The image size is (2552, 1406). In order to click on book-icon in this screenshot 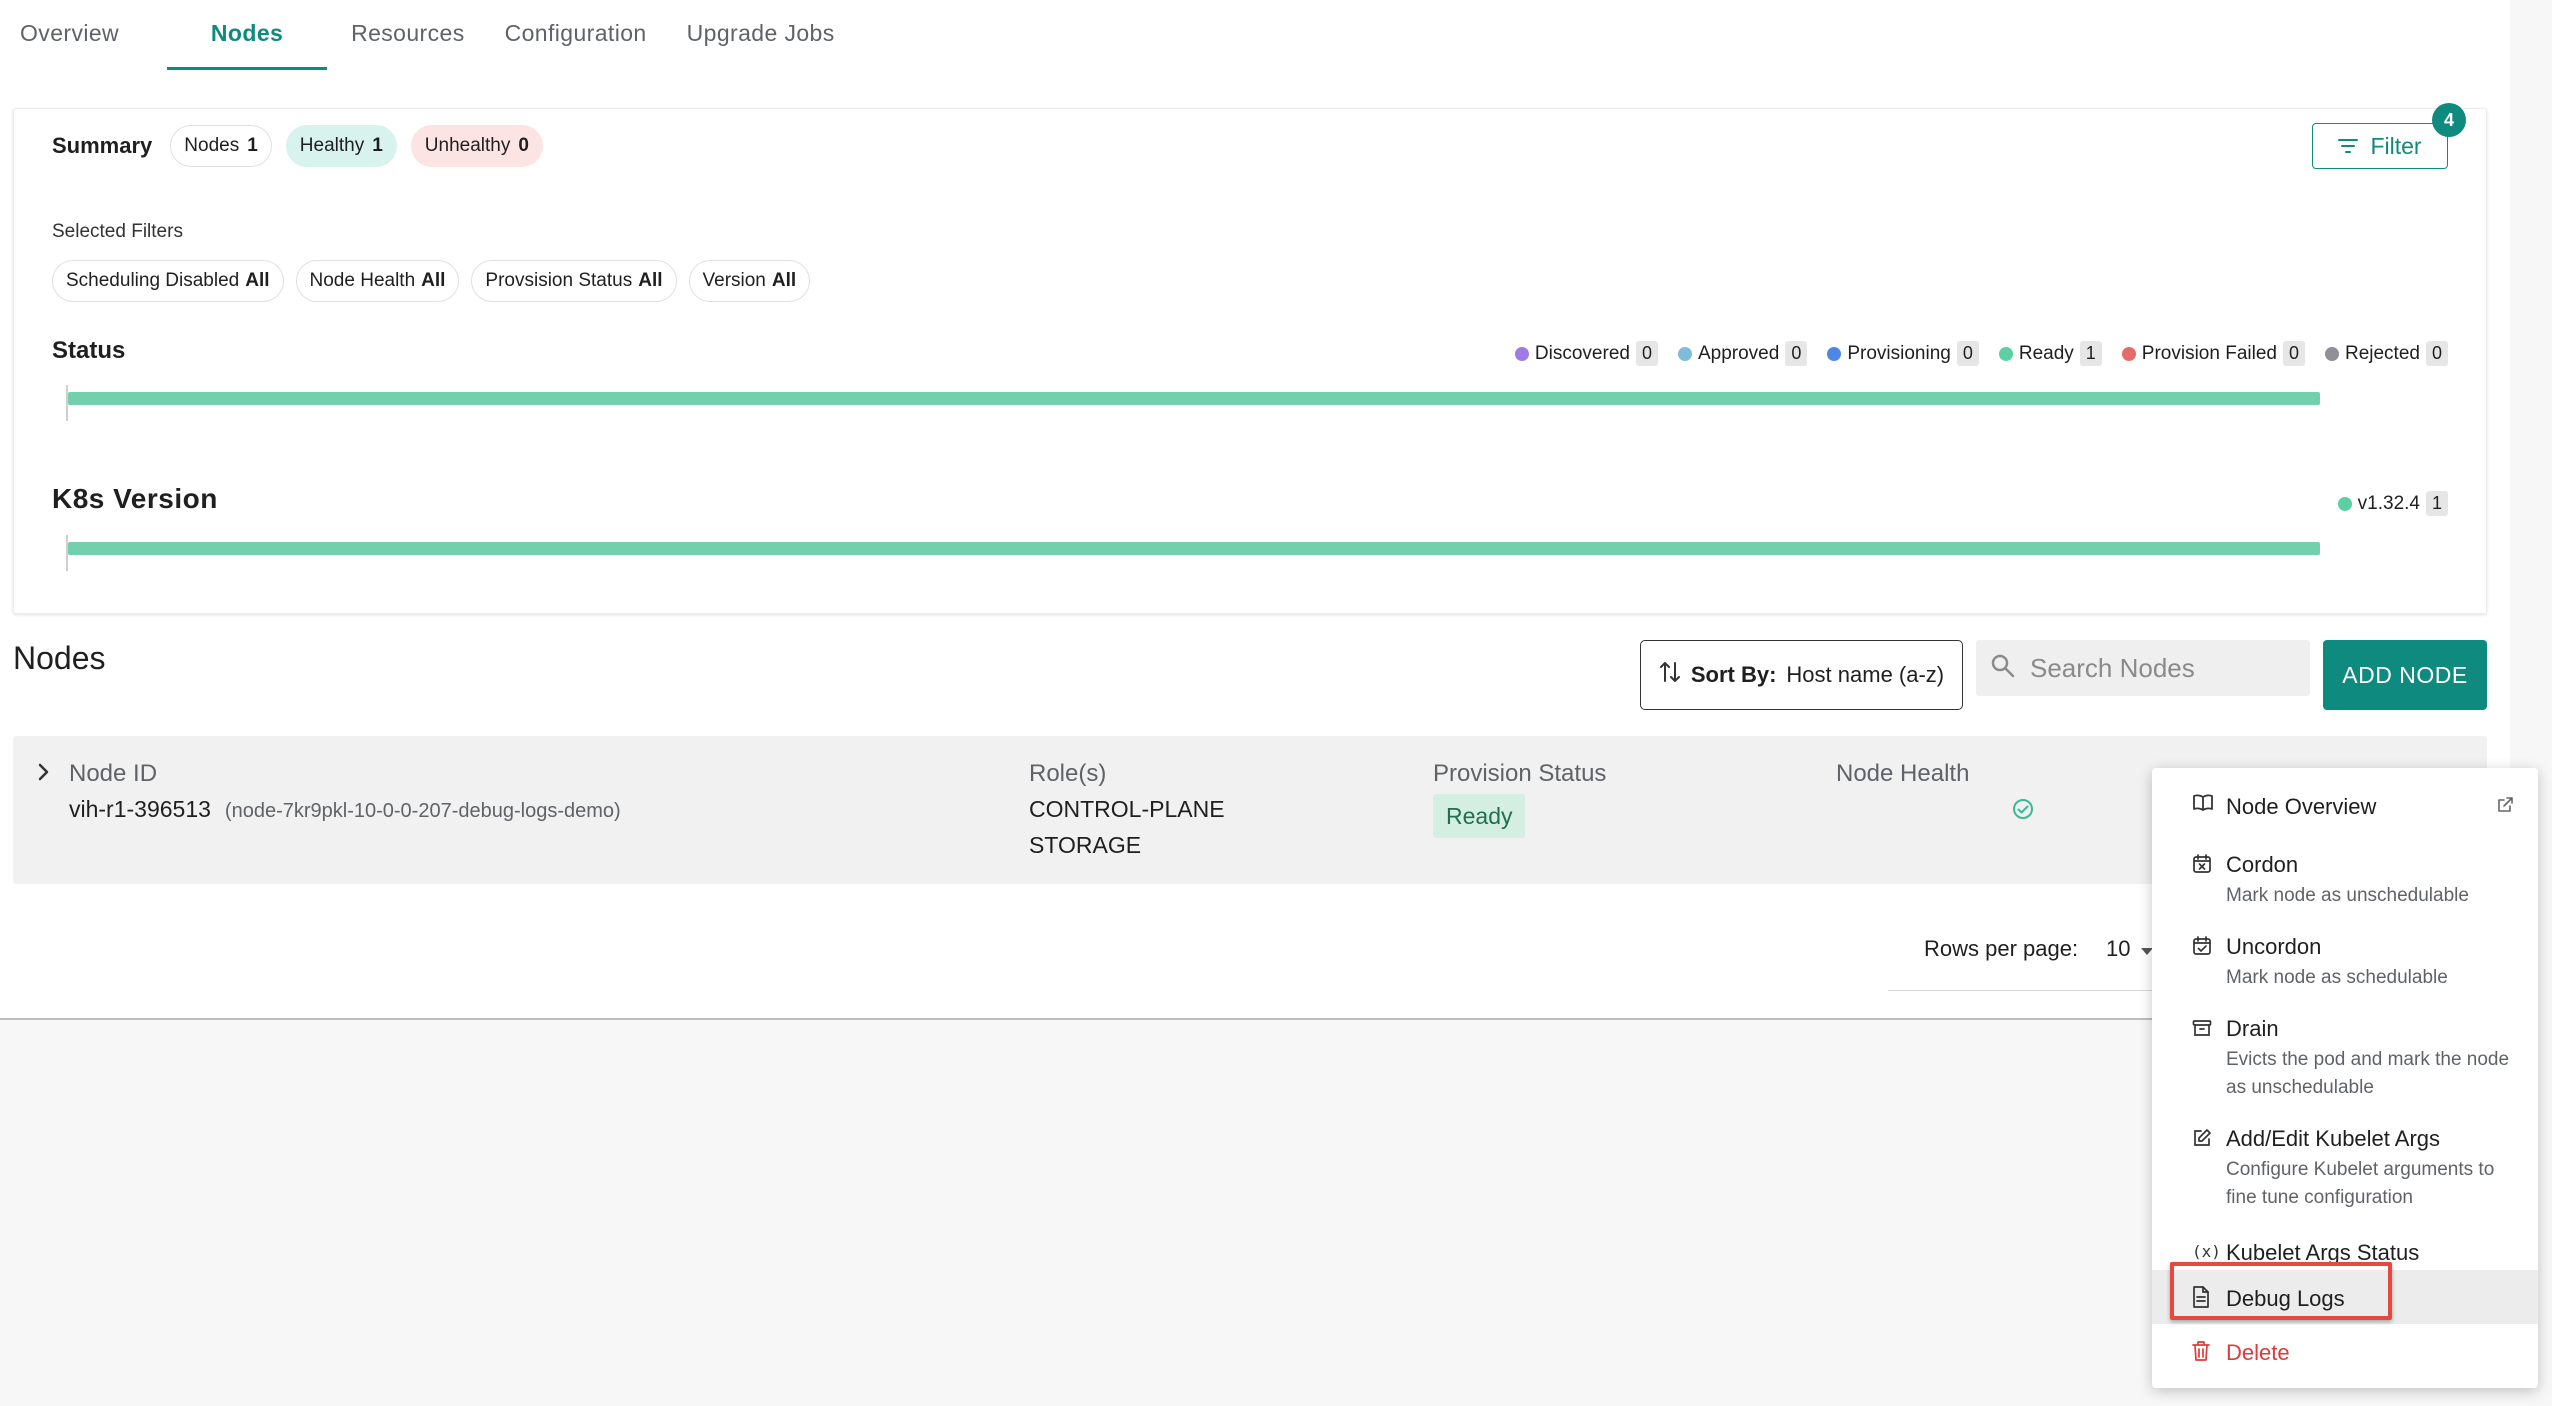, I will do `click(2203, 805)`.